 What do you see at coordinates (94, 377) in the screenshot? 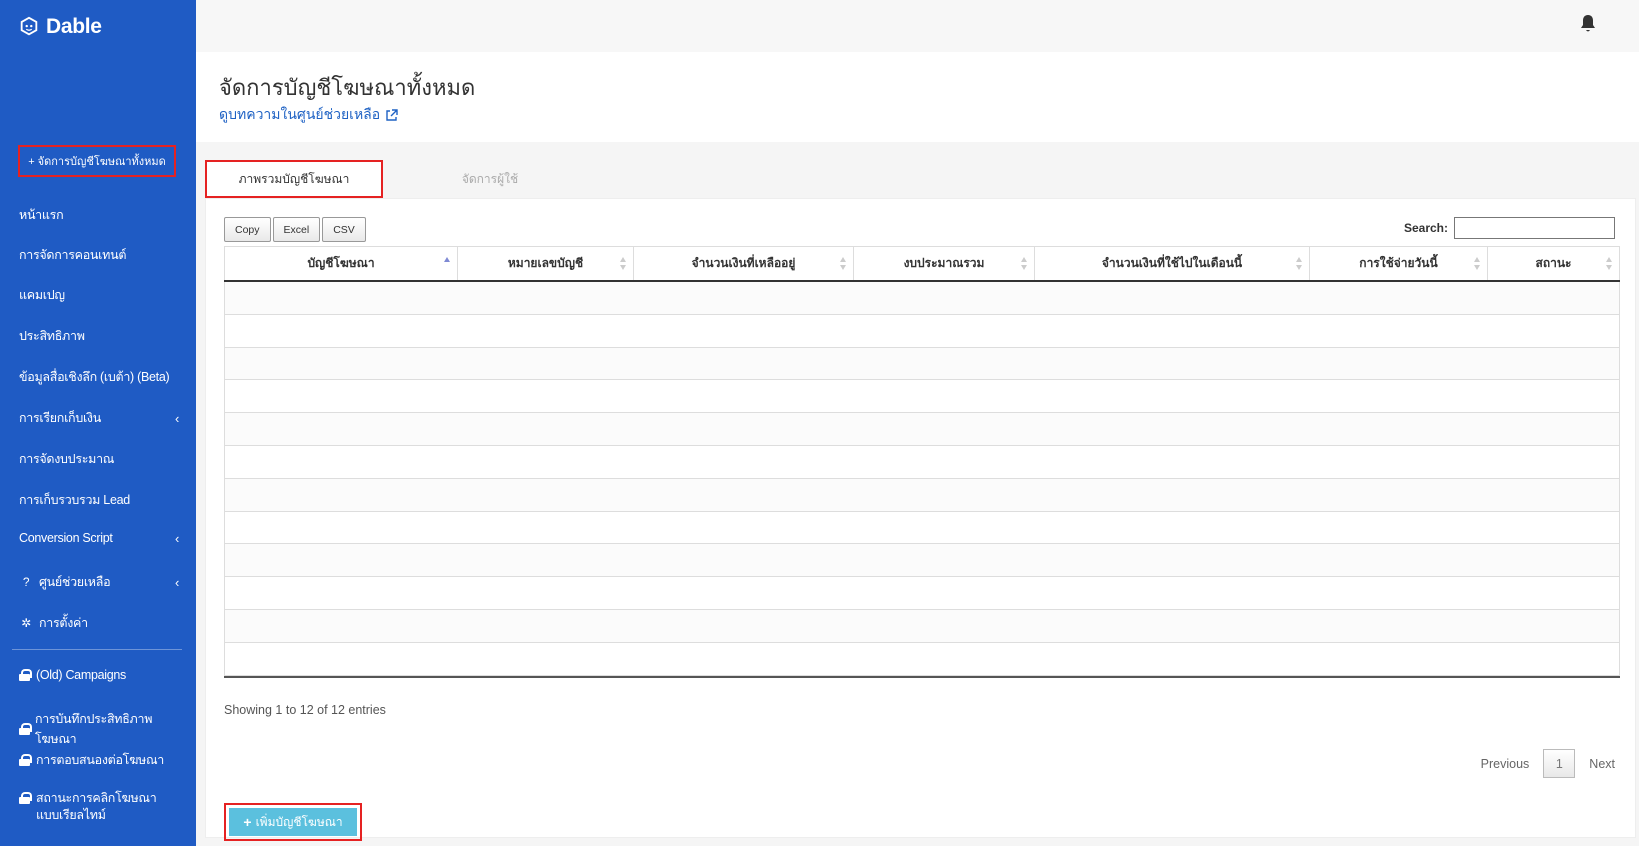
I see `sidebar-item-label: ข้อมูลสื่อเชิงลึก (เบต้า) (Beta)` at bounding box center [94, 377].